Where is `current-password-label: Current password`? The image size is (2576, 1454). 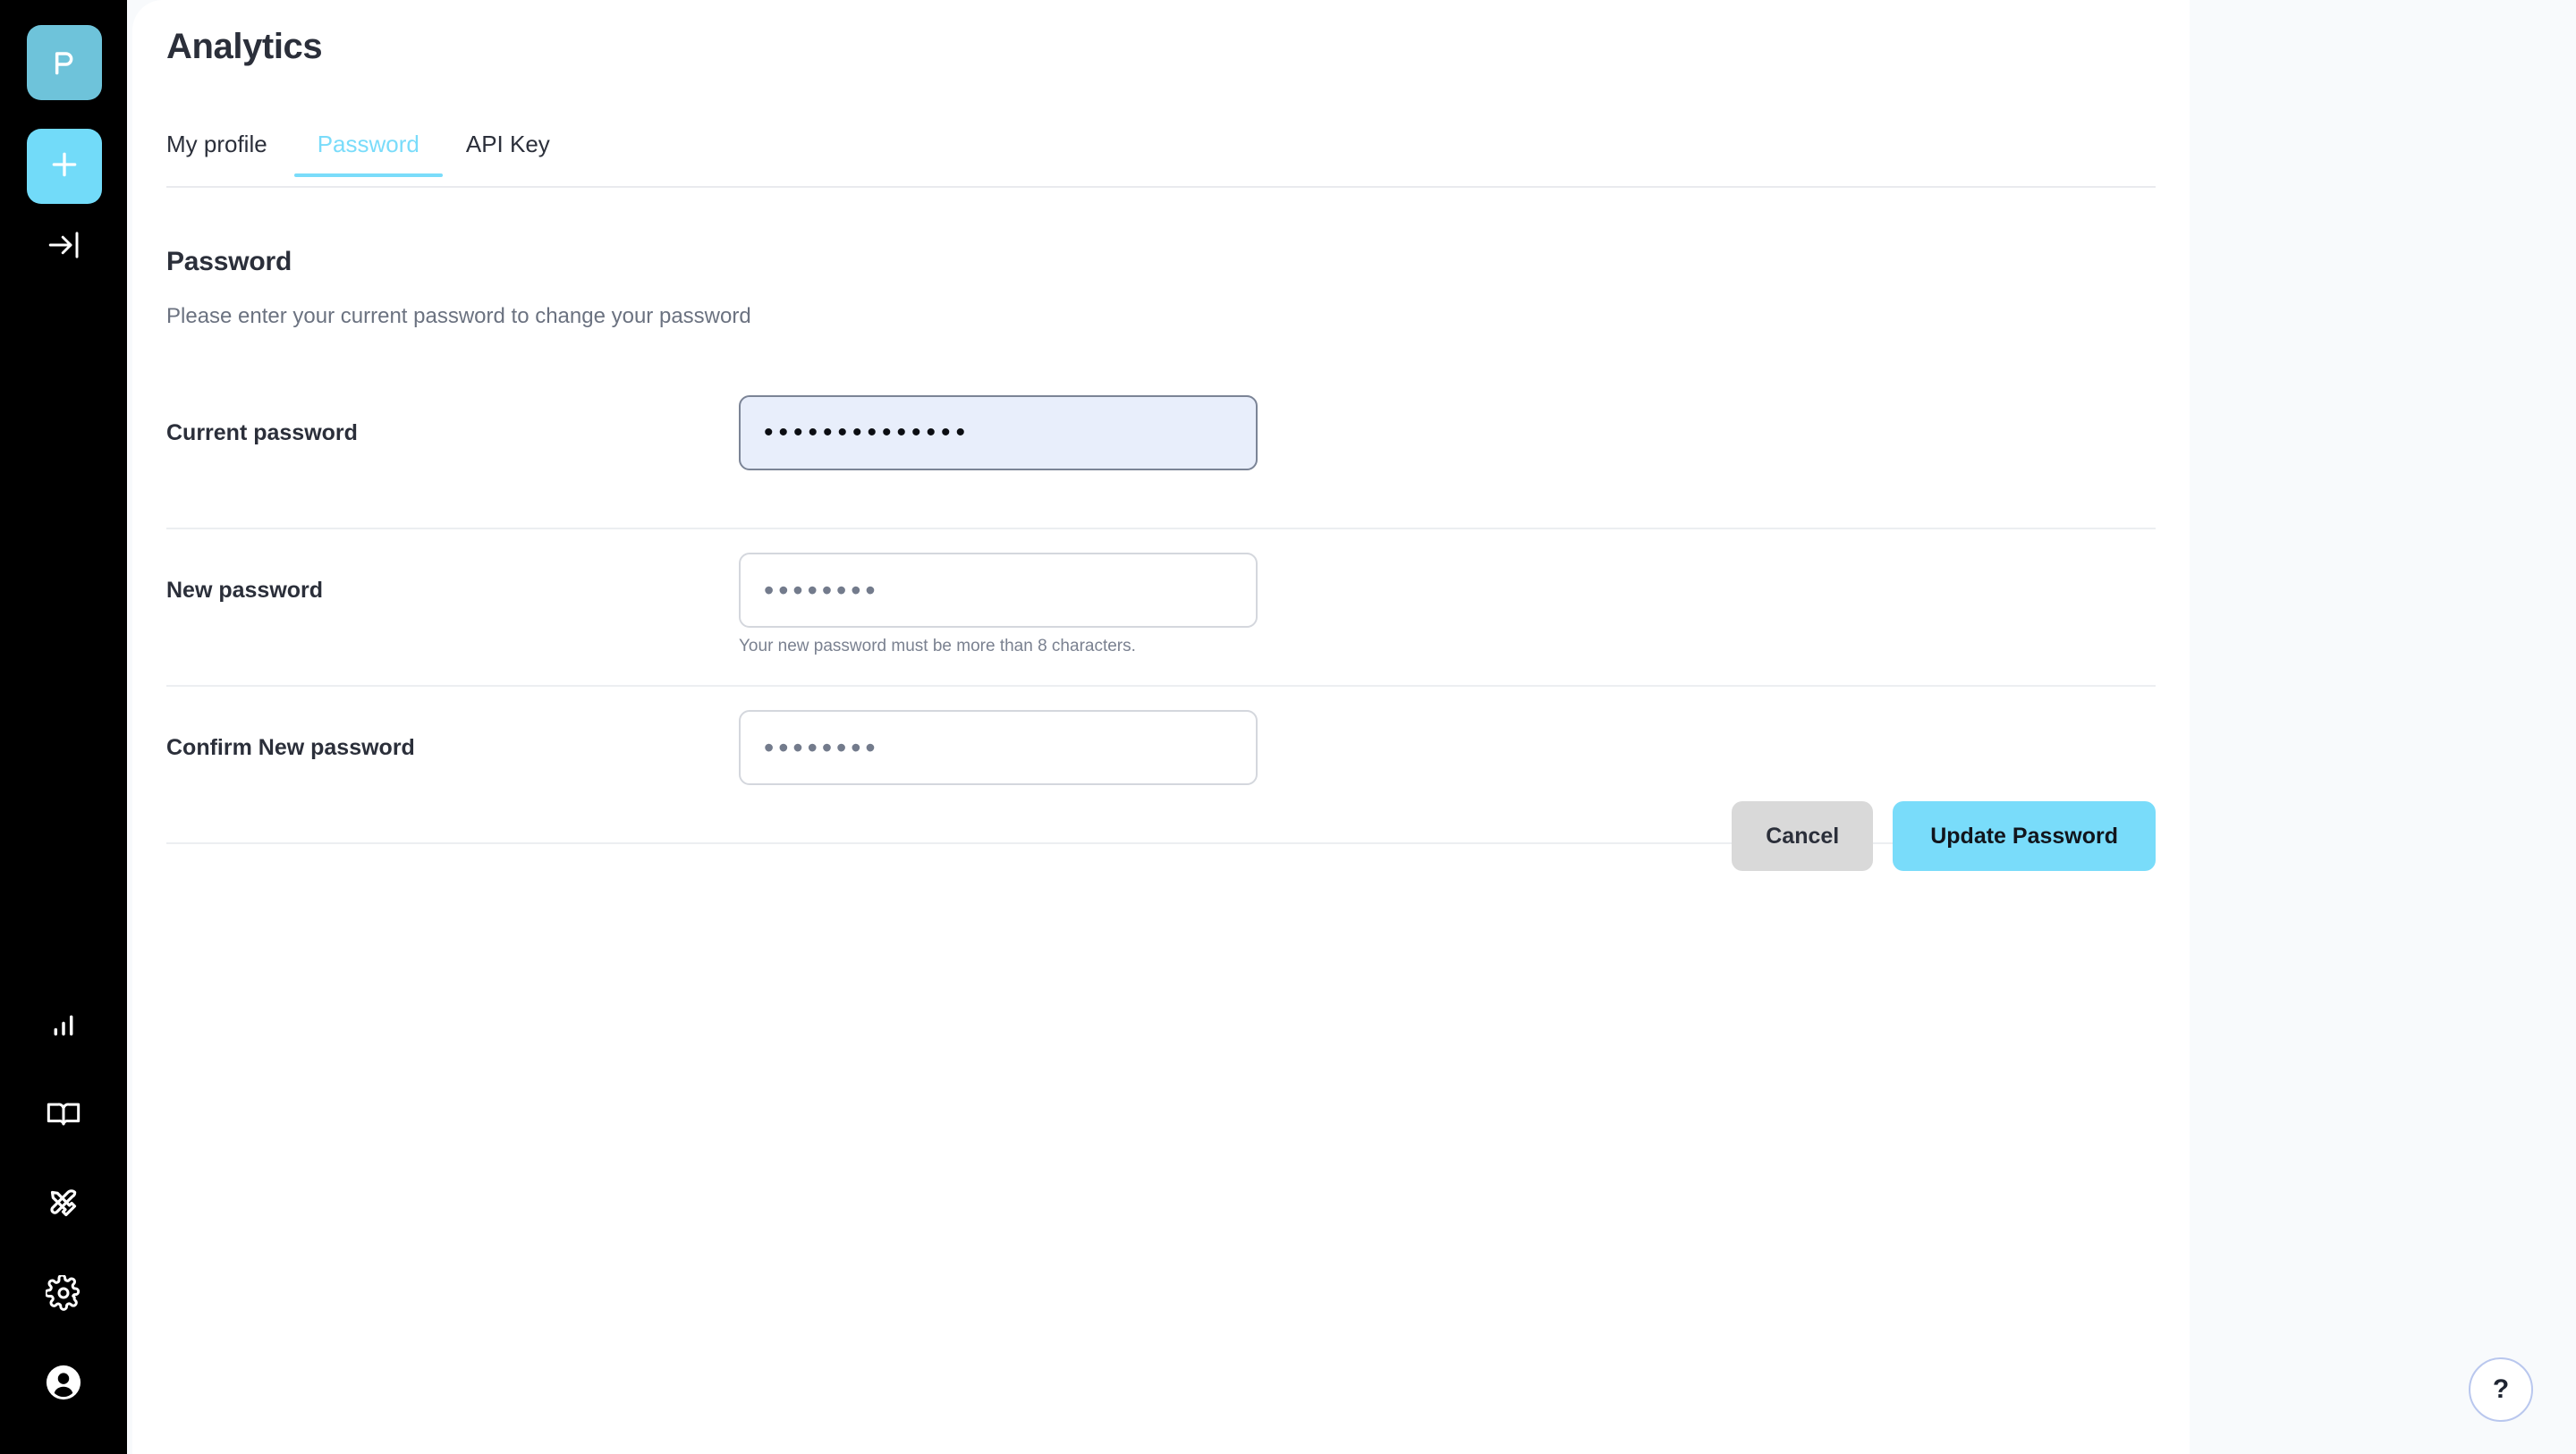 current-password-label: Current password is located at coordinates (262, 433).